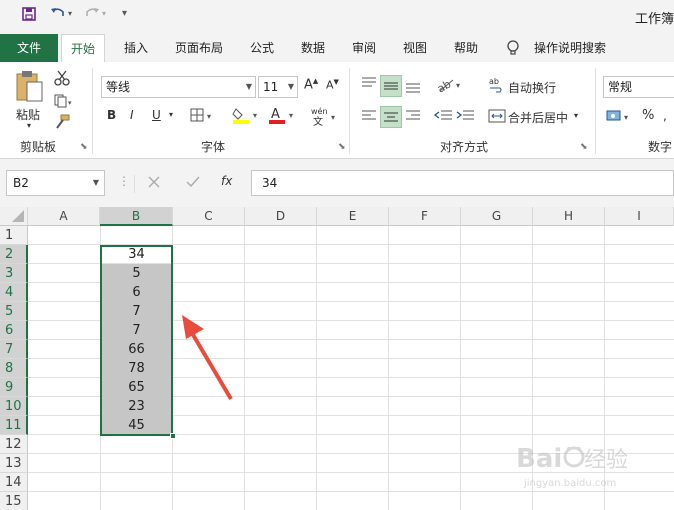  What do you see at coordinates (136, 48) in the screenshot?
I see `tab-insert: 插入` at bounding box center [136, 48].